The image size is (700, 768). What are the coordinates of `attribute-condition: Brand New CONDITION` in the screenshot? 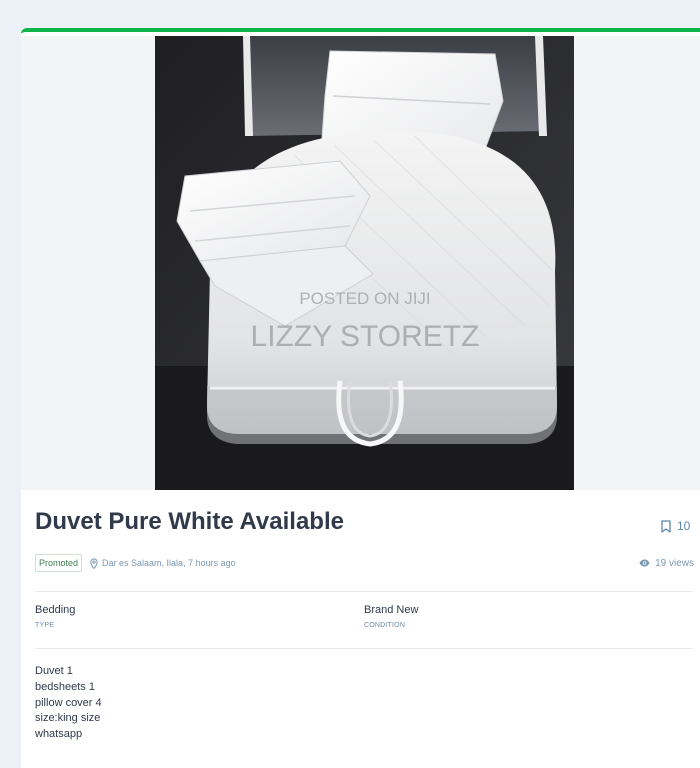 It's located at (391, 616).